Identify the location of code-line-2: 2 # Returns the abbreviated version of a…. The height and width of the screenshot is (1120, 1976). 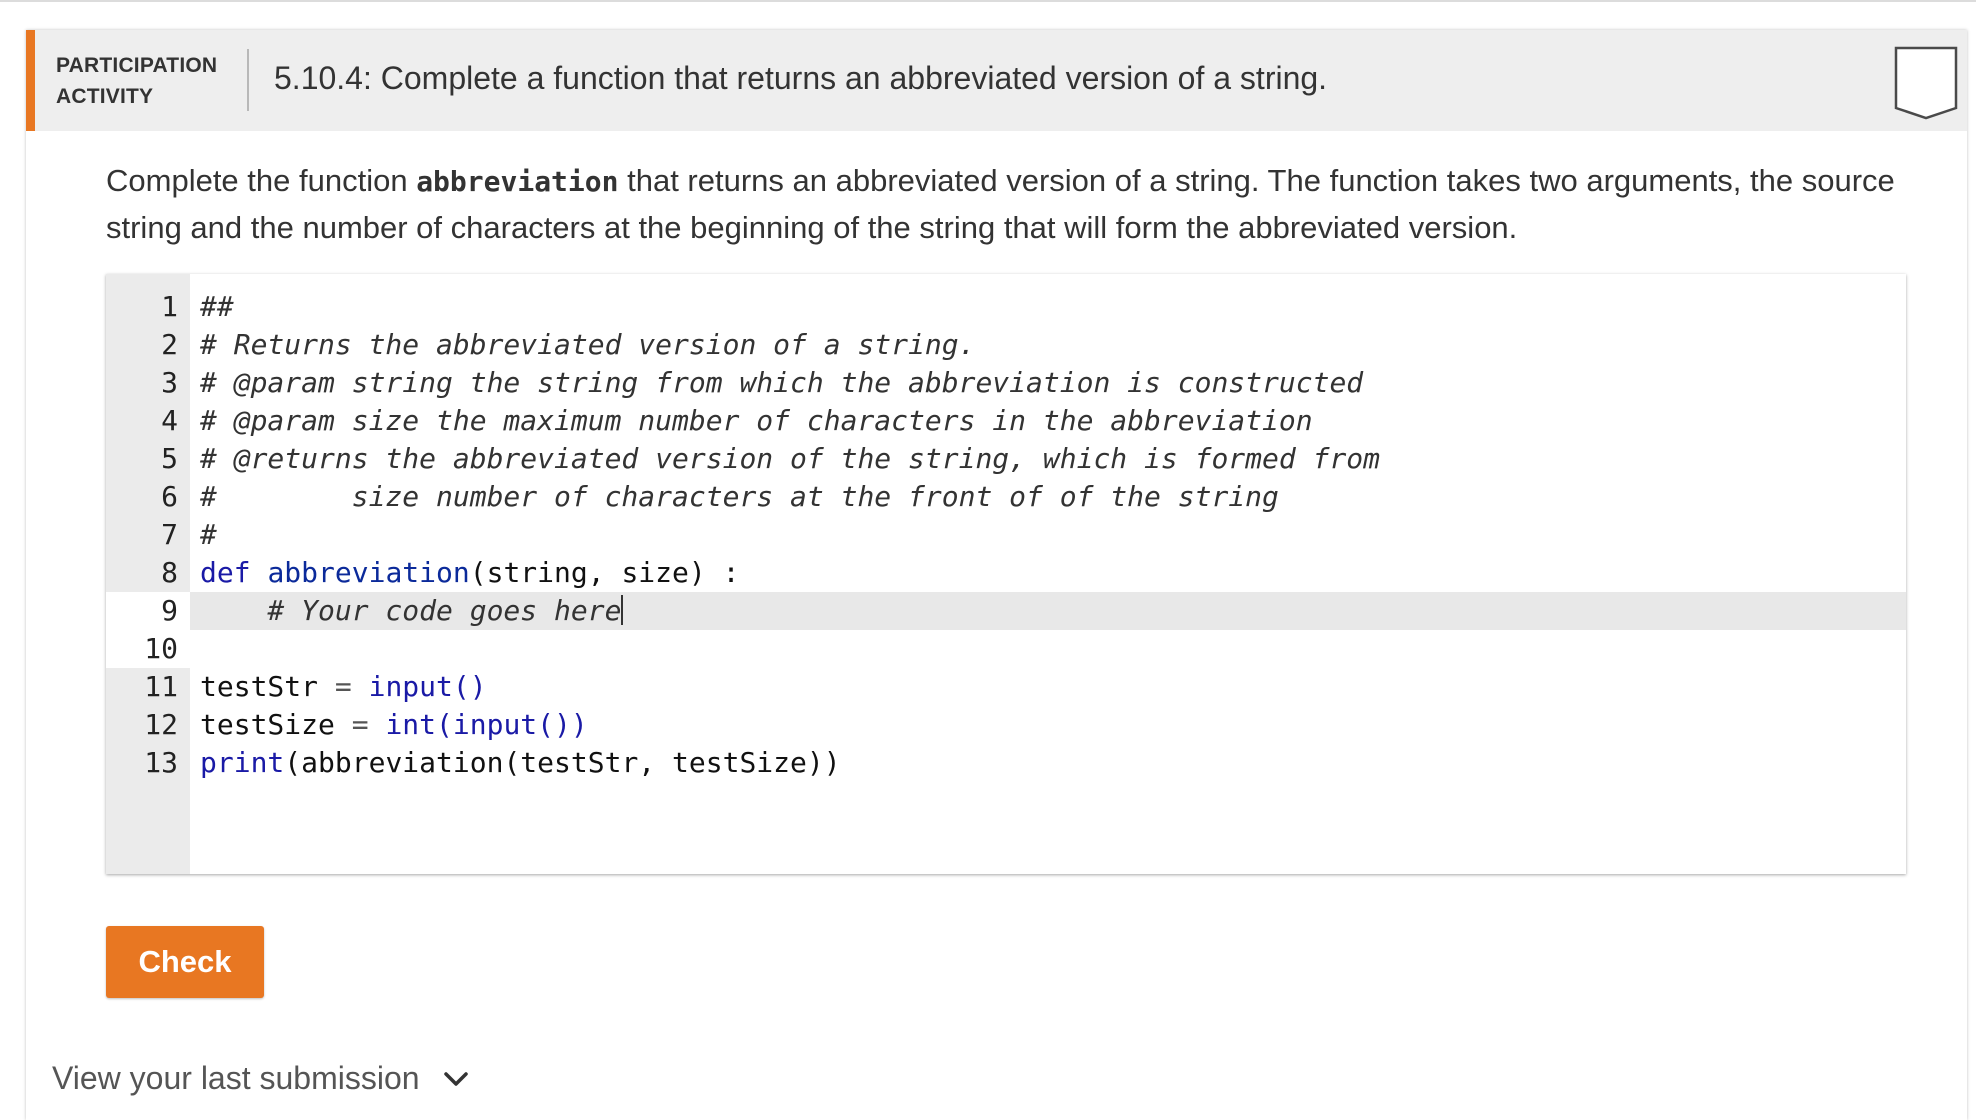
(1006, 345).